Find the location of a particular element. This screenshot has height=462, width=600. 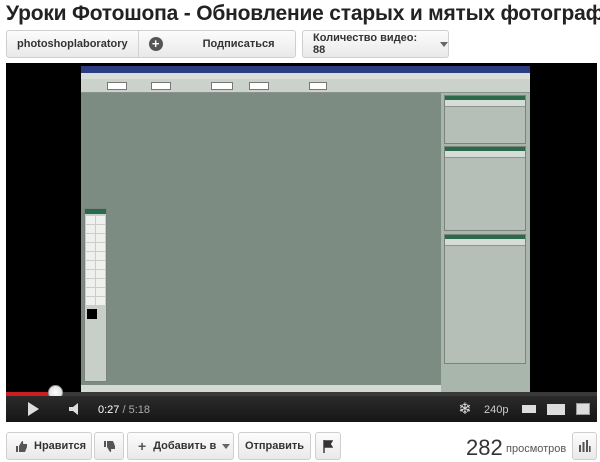

subscribe-label: Подписаться is located at coordinates (238, 44).